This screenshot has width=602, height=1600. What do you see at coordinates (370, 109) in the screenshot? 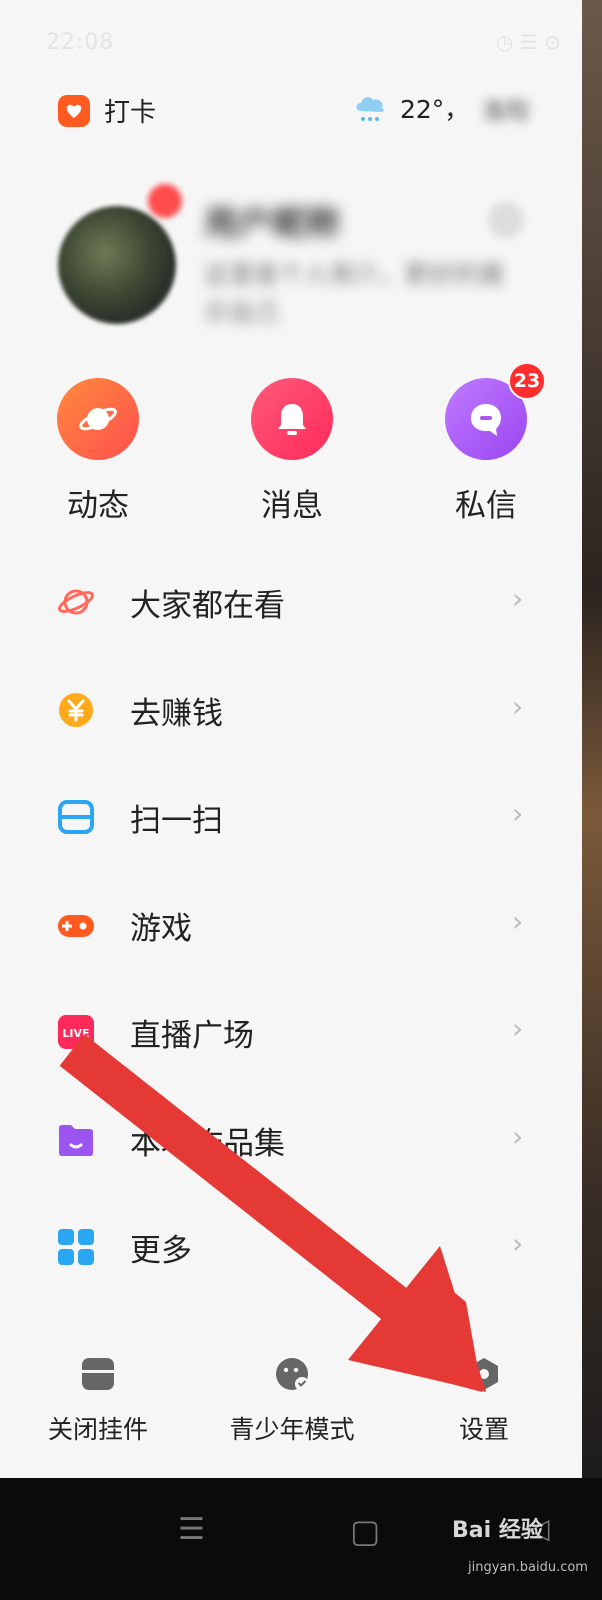
I see `cloud-rain-icon` at bounding box center [370, 109].